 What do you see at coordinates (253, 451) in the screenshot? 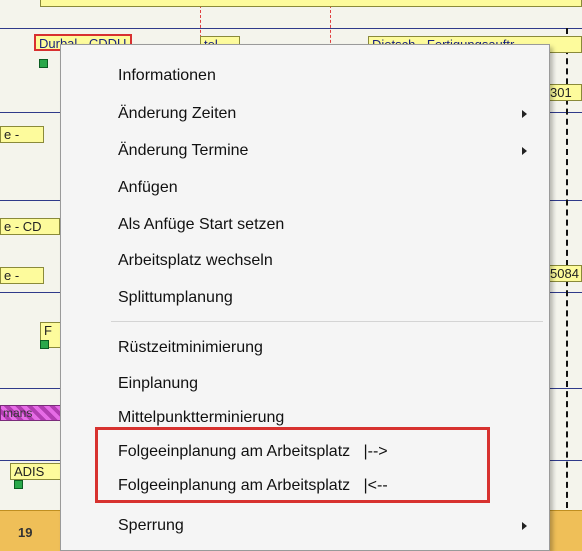
I see `menu-item-label: Folgeeinplanung am Arbeitsplatz |-->` at bounding box center [253, 451].